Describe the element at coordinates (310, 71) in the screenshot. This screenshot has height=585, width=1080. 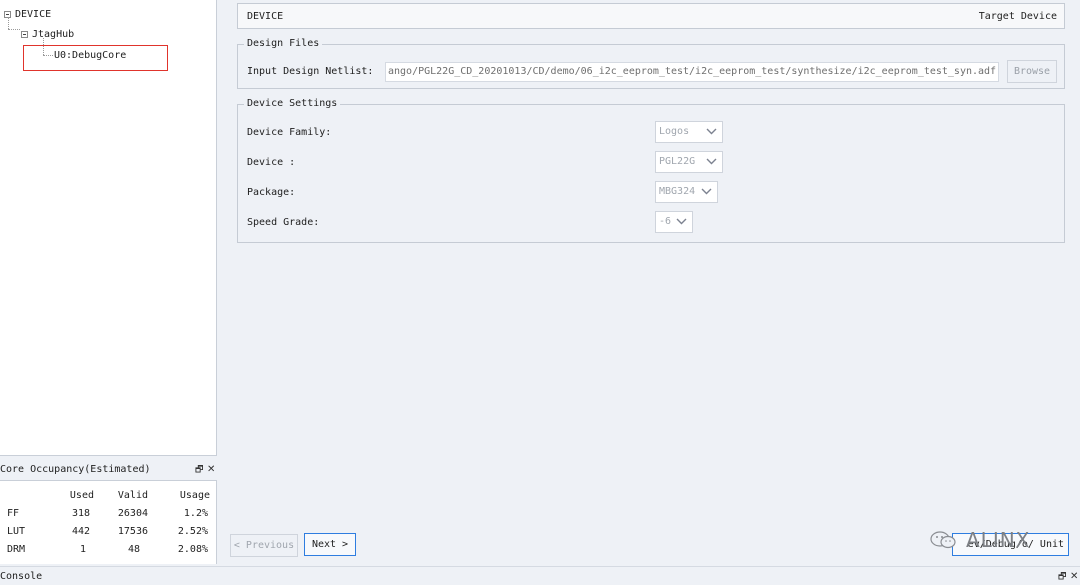
I see `netlist-label: Input Design Netlist:` at that location.